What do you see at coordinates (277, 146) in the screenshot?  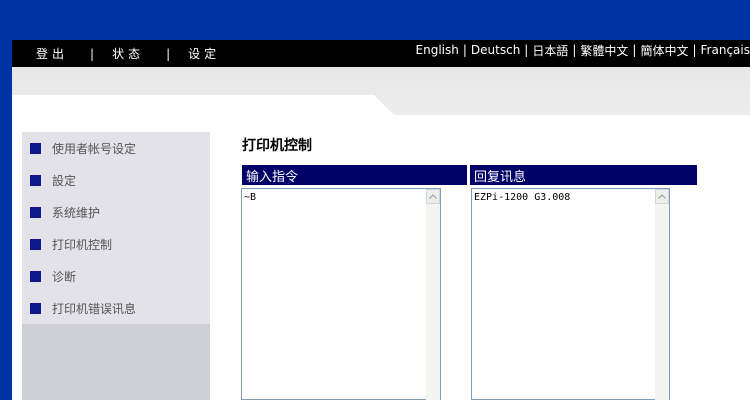 I see `page-title: 打印机控制` at bounding box center [277, 146].